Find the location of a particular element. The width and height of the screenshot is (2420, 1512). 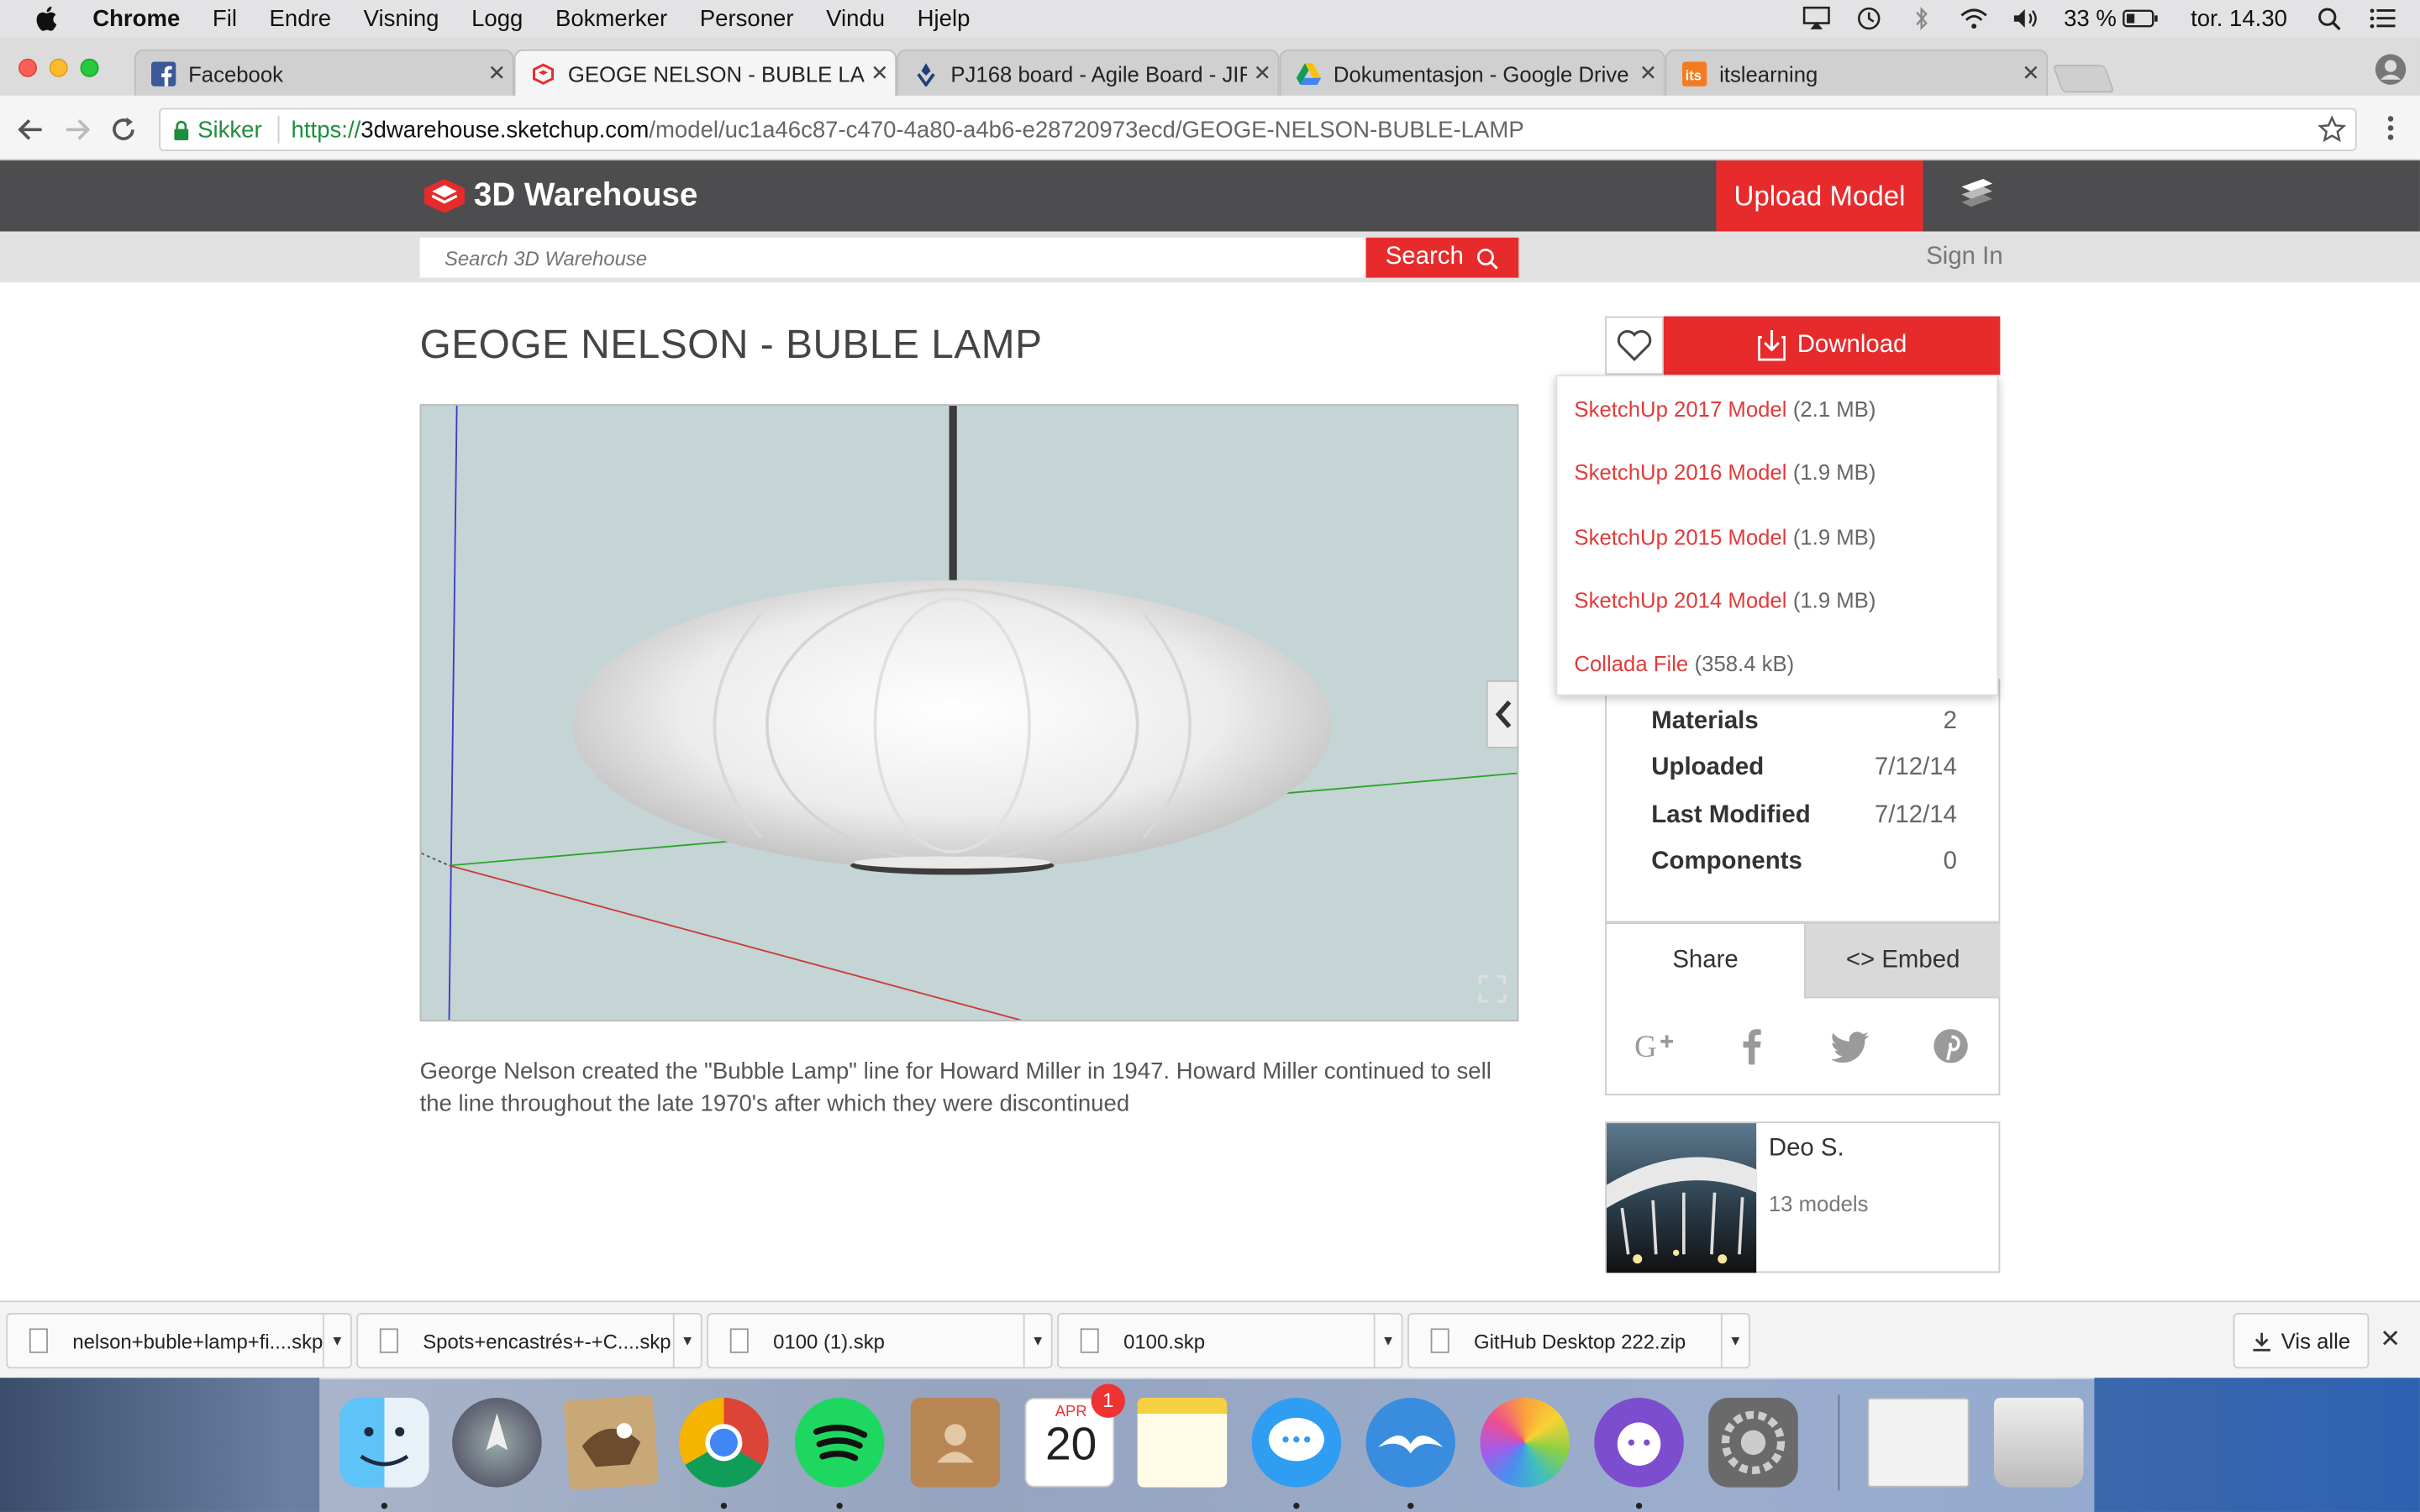

upload-model-button: Upload Model is located at coordinates (1819, 196).